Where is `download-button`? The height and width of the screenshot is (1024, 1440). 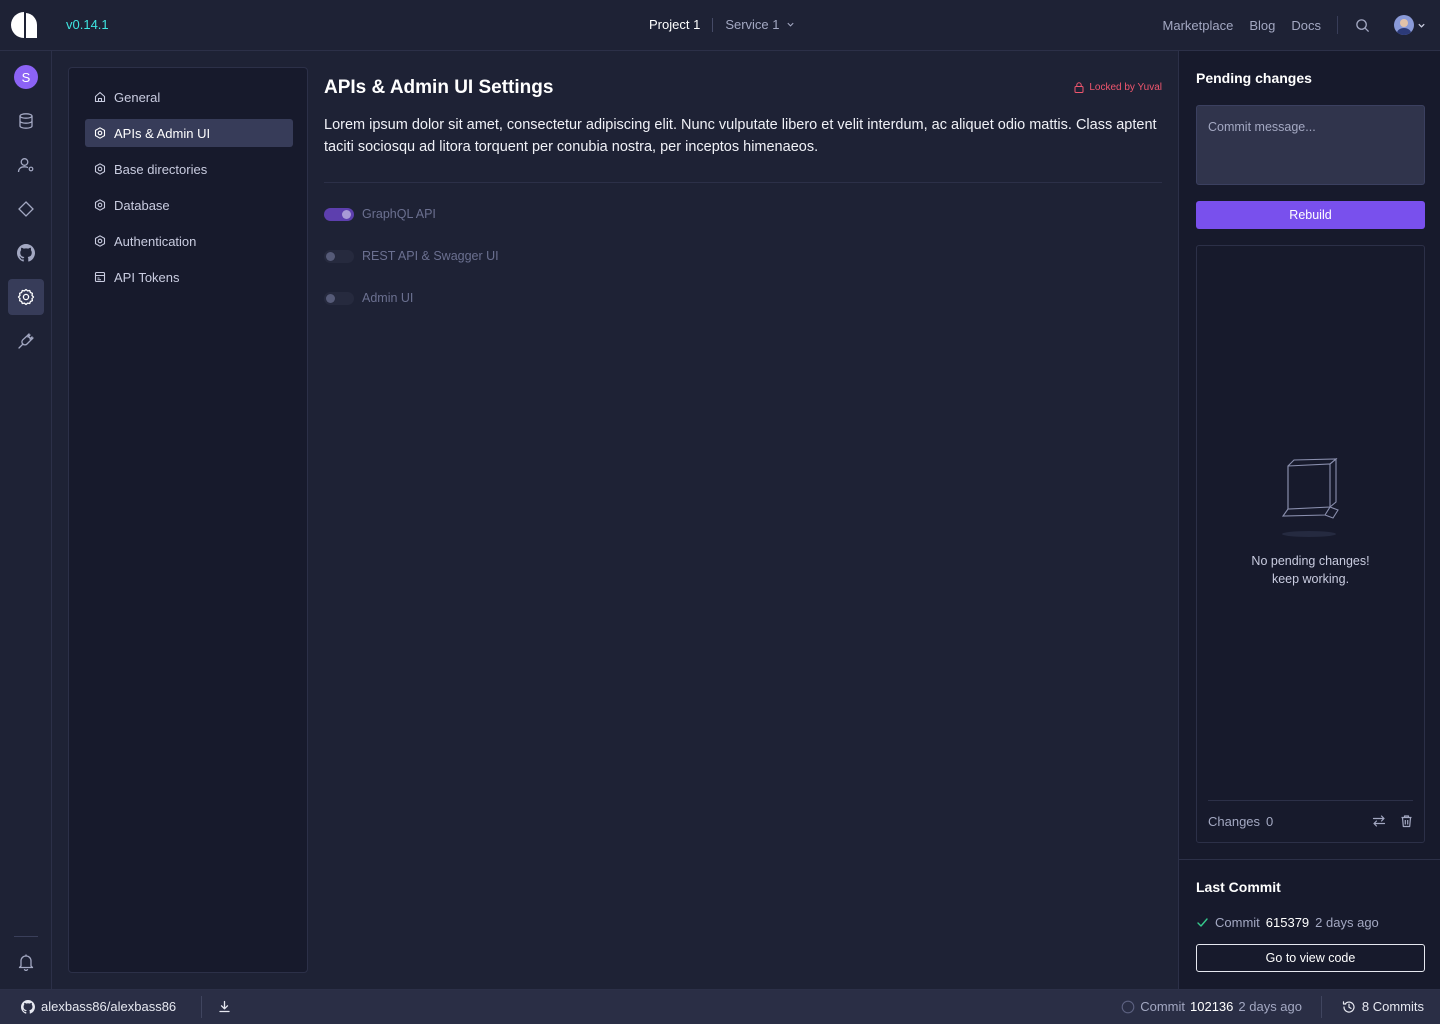 download-button is located at coordinates (224, 1008).